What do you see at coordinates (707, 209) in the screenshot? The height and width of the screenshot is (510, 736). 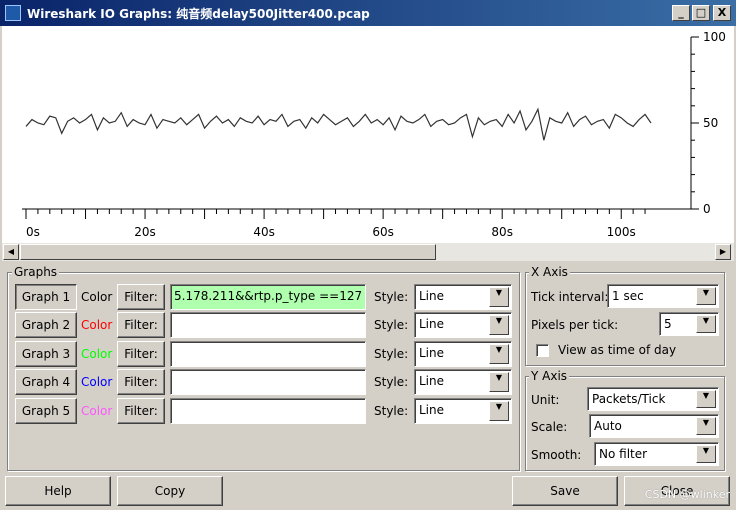 I see `y-tick-label: 0` at bounding box center [707, 209].